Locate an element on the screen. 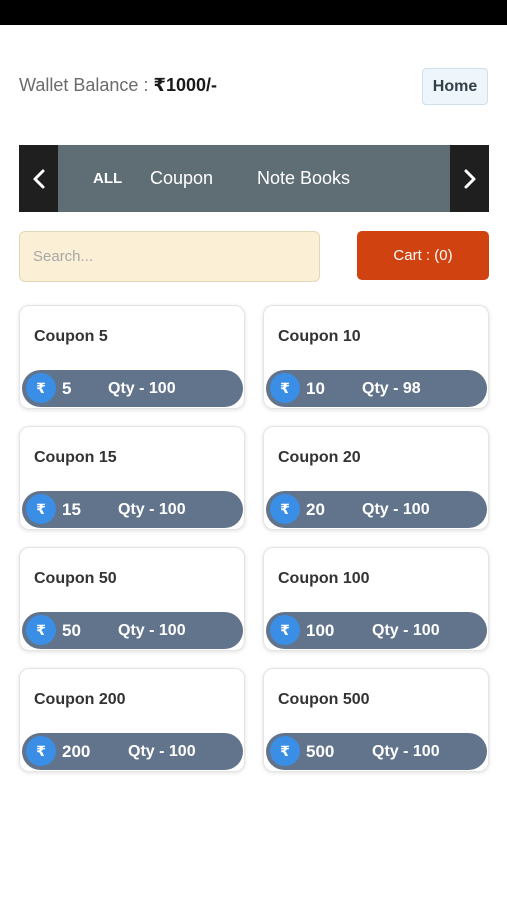 Image resolution: width=507 pixels, height=900 pixels. product-title: Coupon 100 is located at coordinates (324, 578).